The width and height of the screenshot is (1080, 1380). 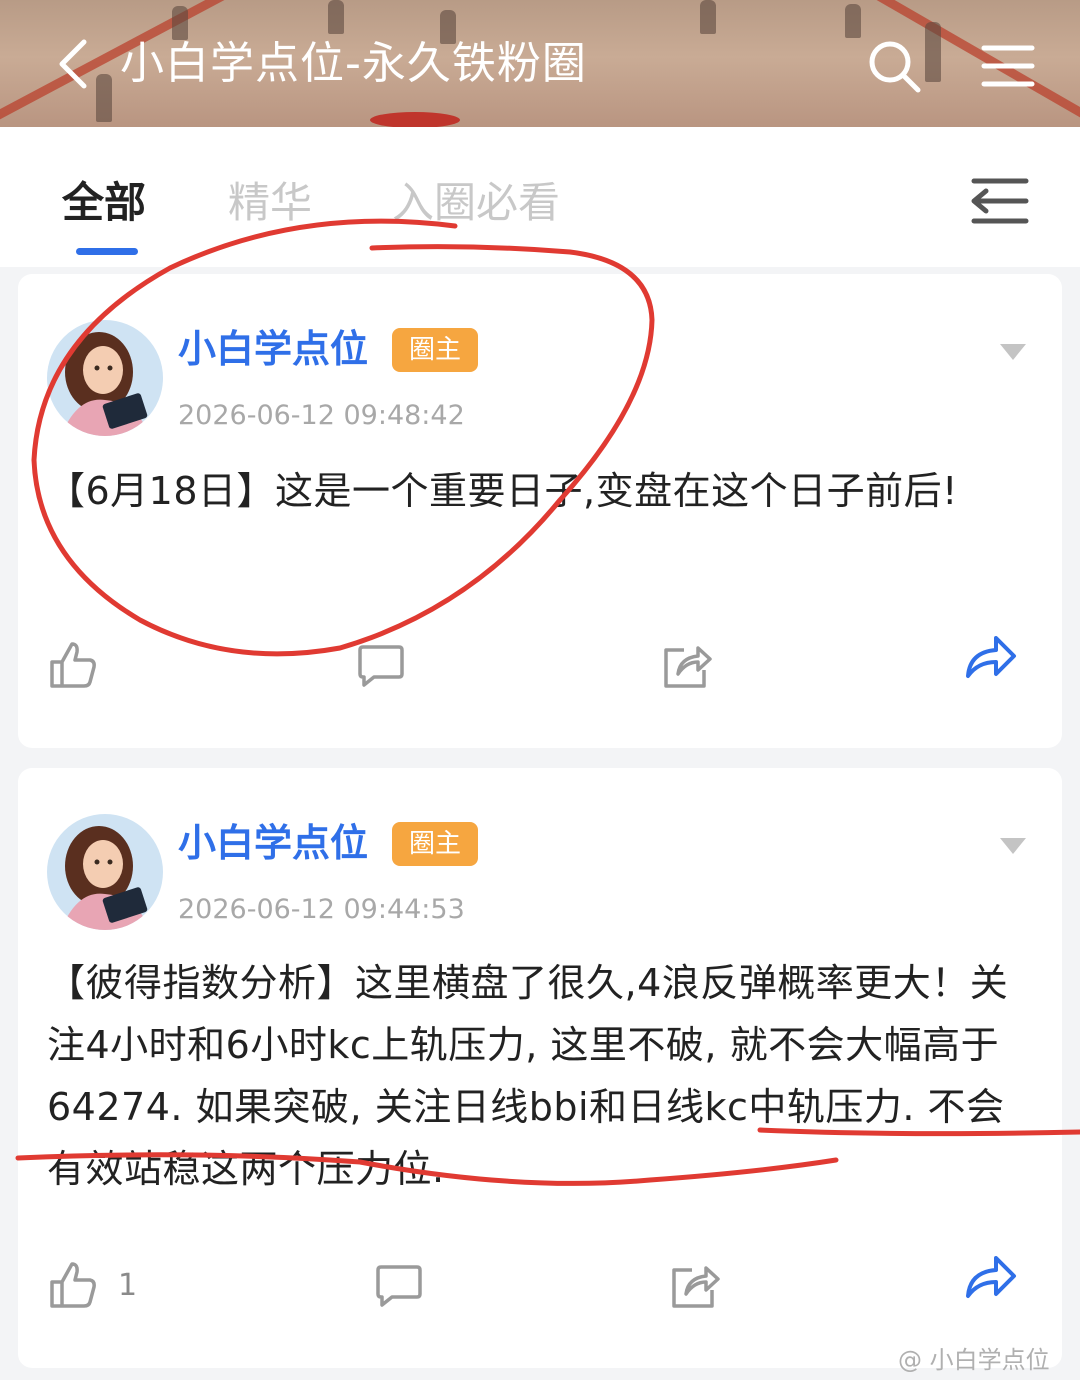 I want to click on menu-icon, so click(x=1008, y=66).